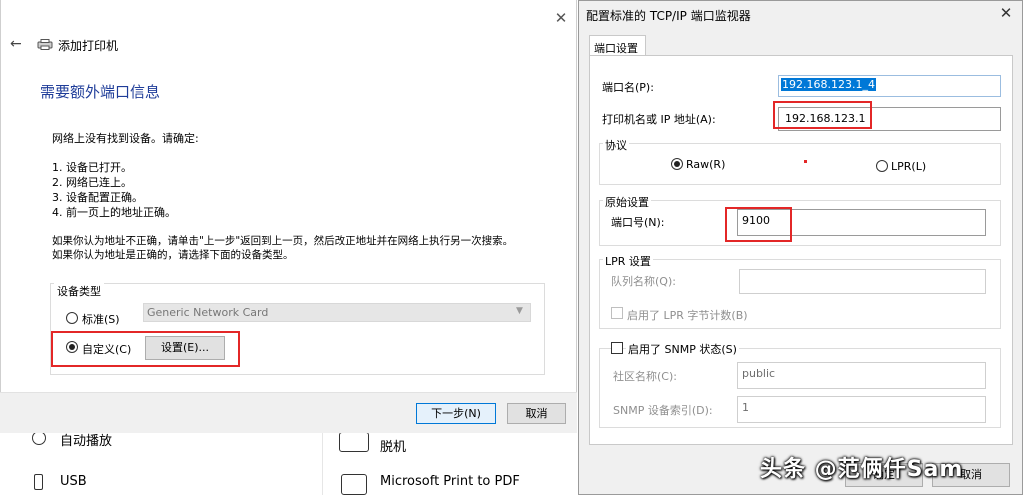 This screenshot has width=1023, height=495. What do you see at coordinates (663, 410) in the screenshot?
I see `snmp-device-index-label: SNMP 设备索引(D):` at bounding box center [663, 410].